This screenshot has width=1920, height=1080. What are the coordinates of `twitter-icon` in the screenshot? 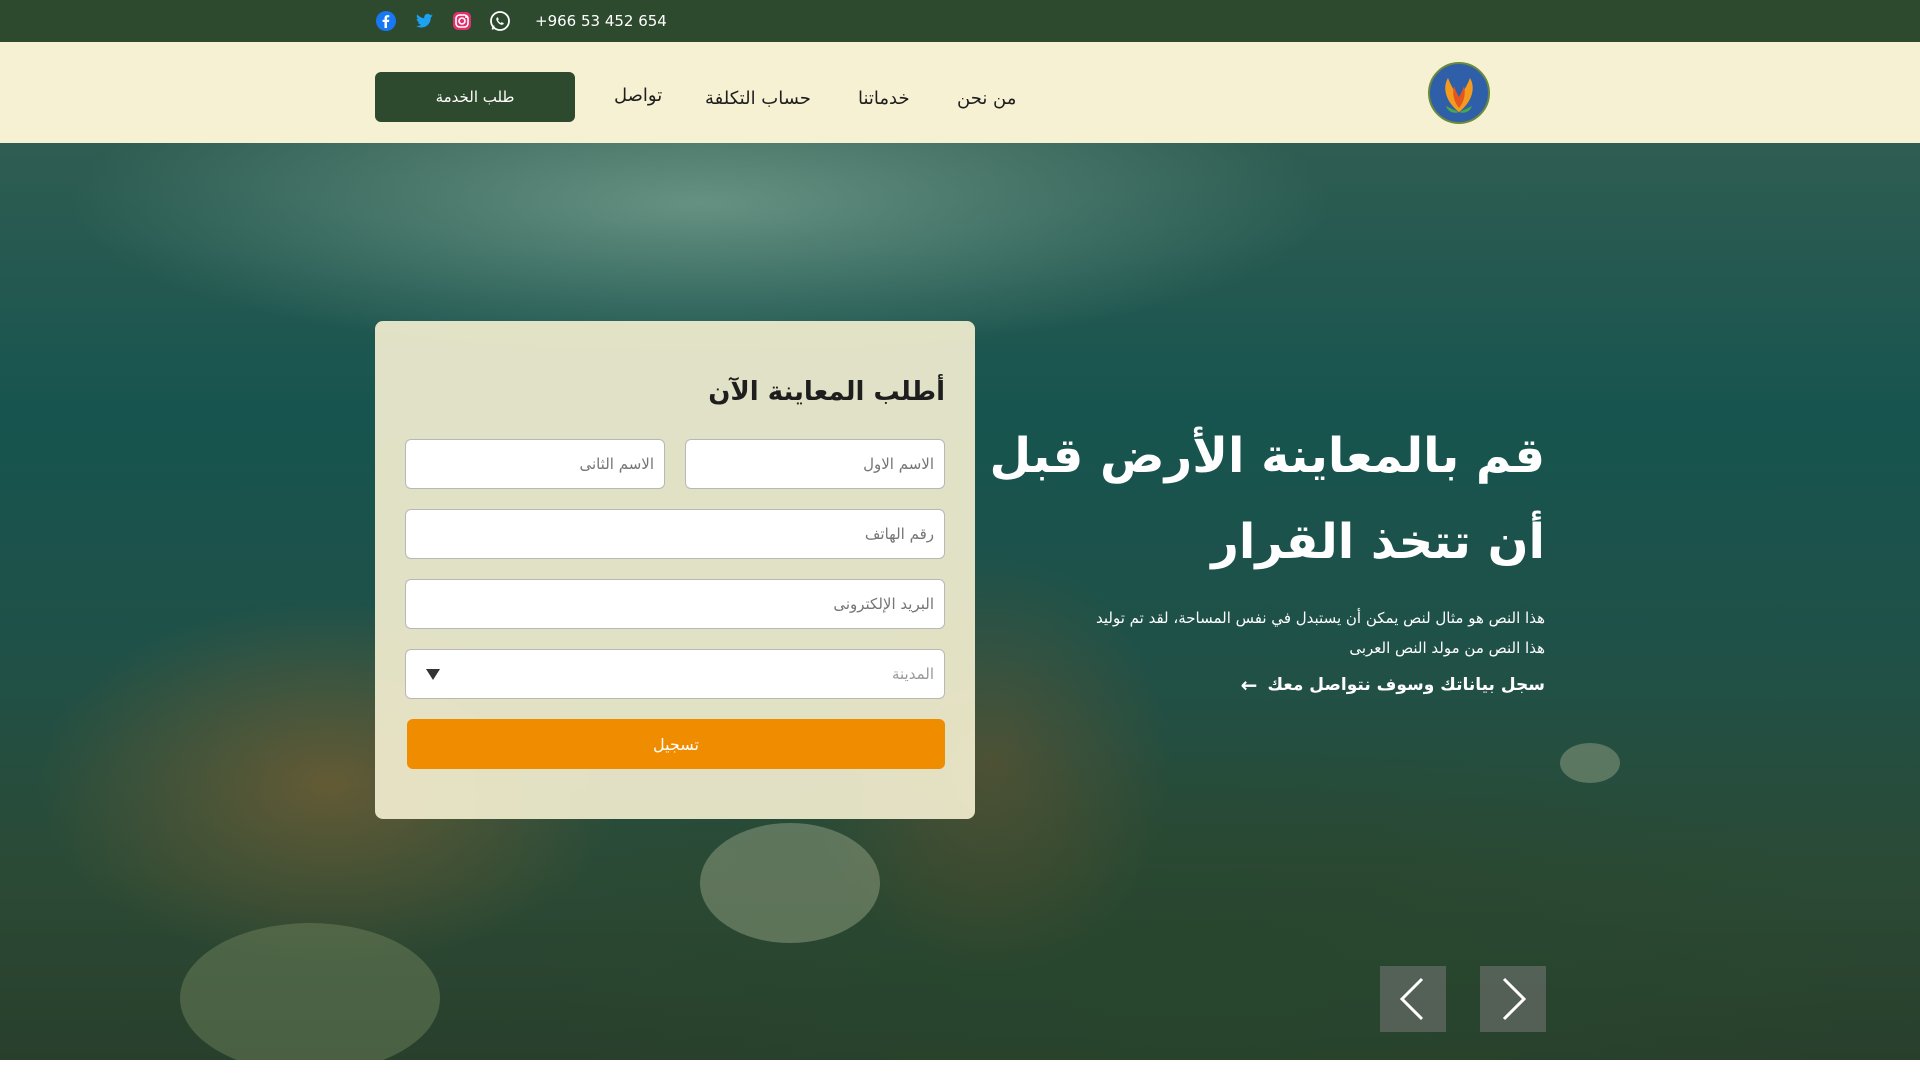 It's located at (424, 21).